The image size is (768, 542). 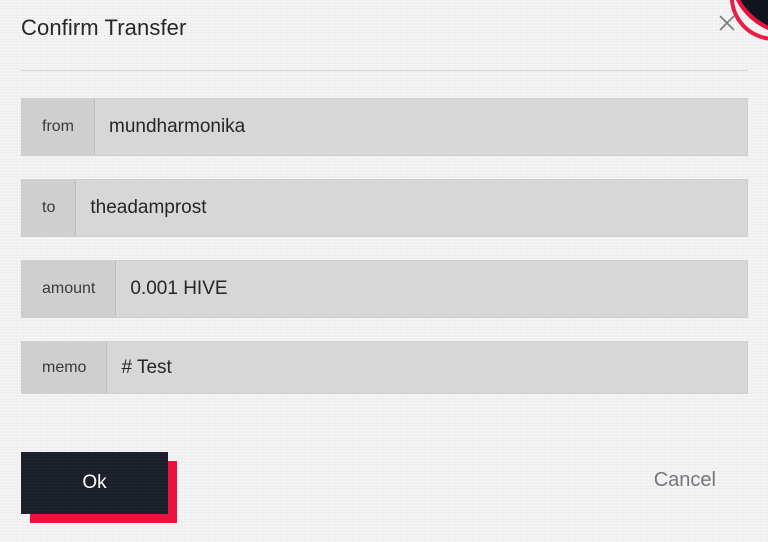 What do you see at coordinates (384, 70) in the screenshot?
I see `header-divider` at bounding box center [384, 70].